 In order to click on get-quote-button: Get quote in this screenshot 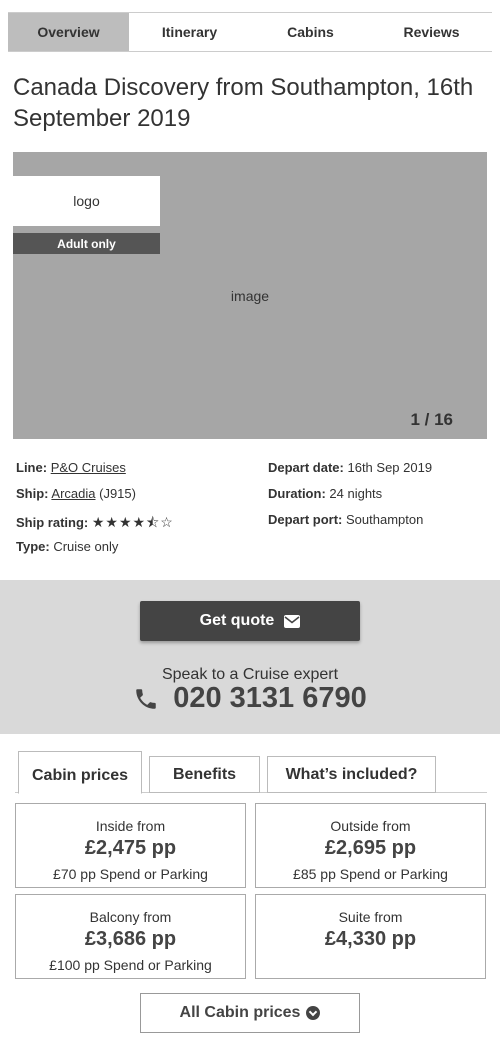, I will do `click(250, 621)`.